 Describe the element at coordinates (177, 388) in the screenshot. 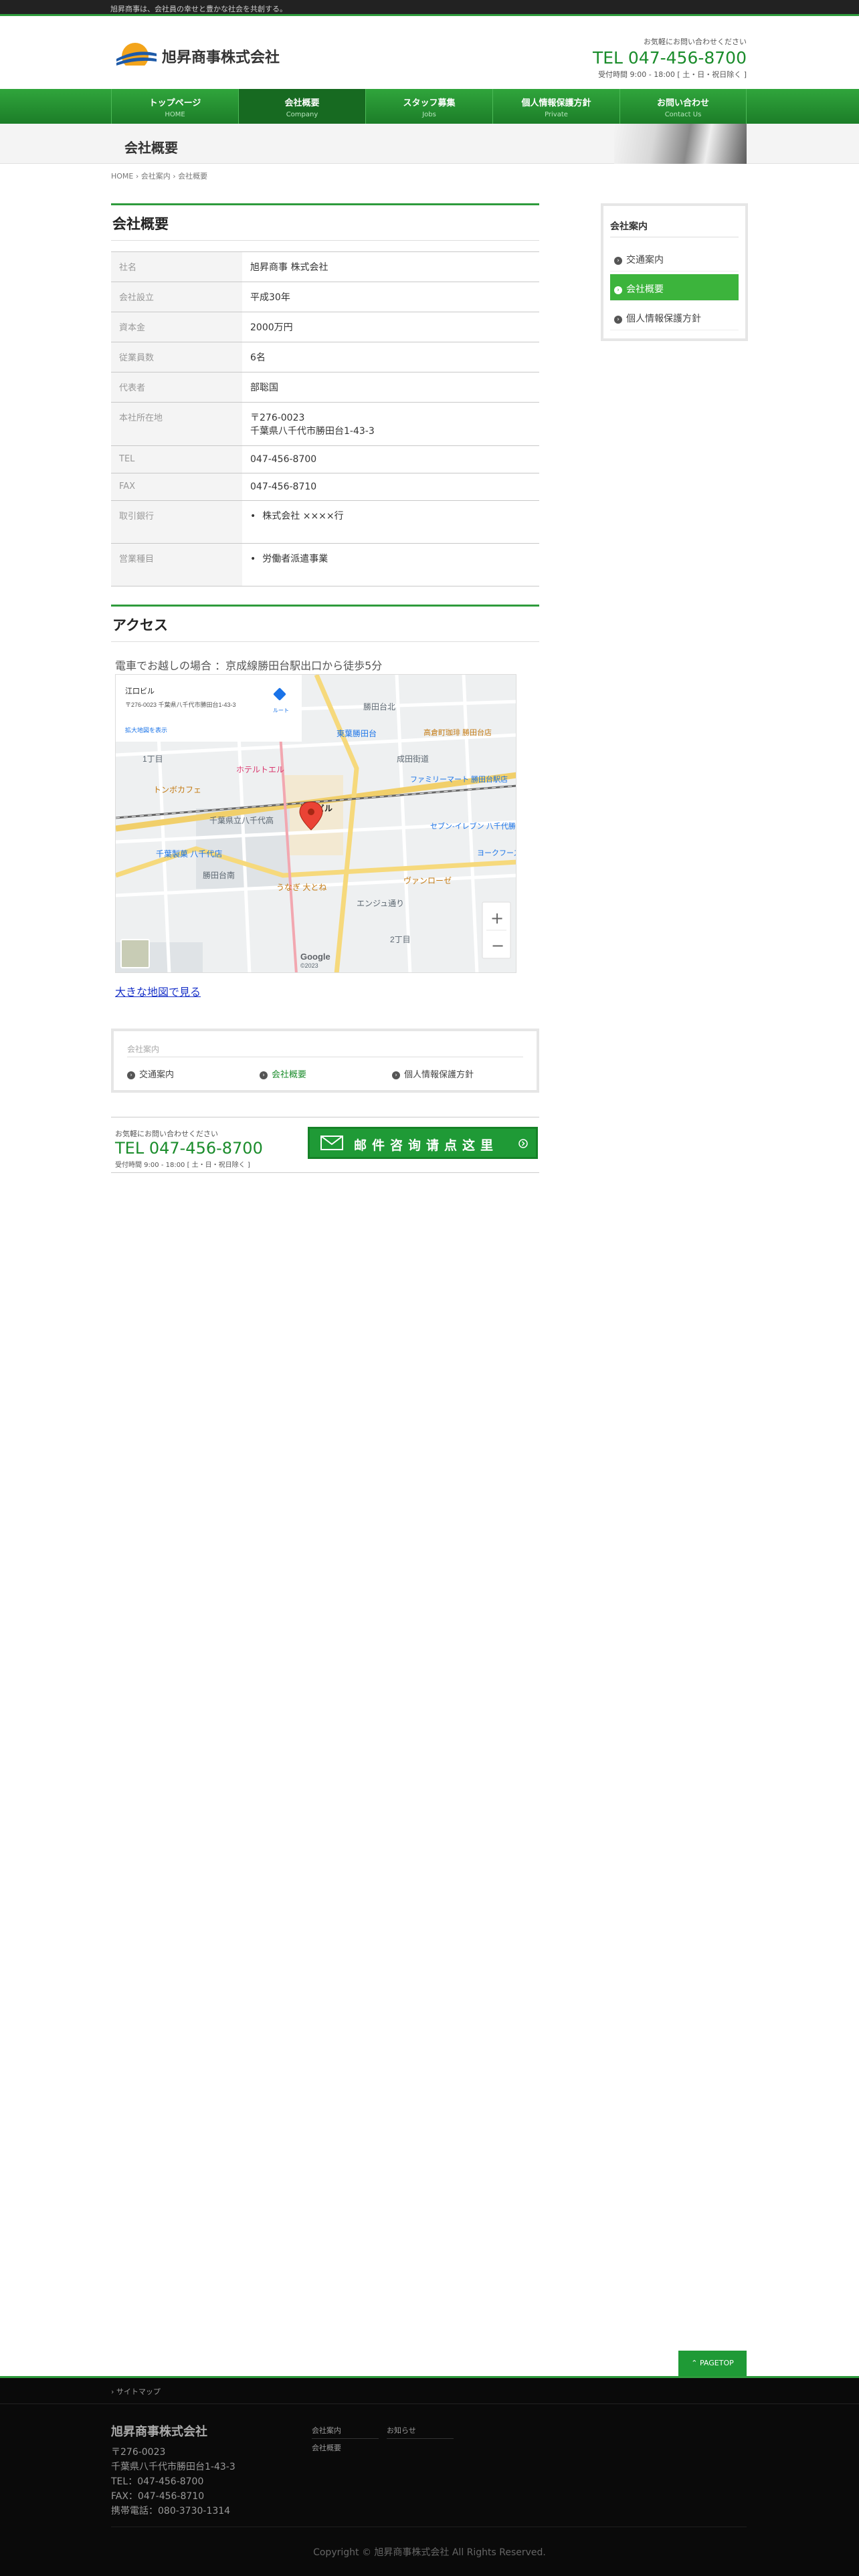

I see `row-label: 代表者` at that location.